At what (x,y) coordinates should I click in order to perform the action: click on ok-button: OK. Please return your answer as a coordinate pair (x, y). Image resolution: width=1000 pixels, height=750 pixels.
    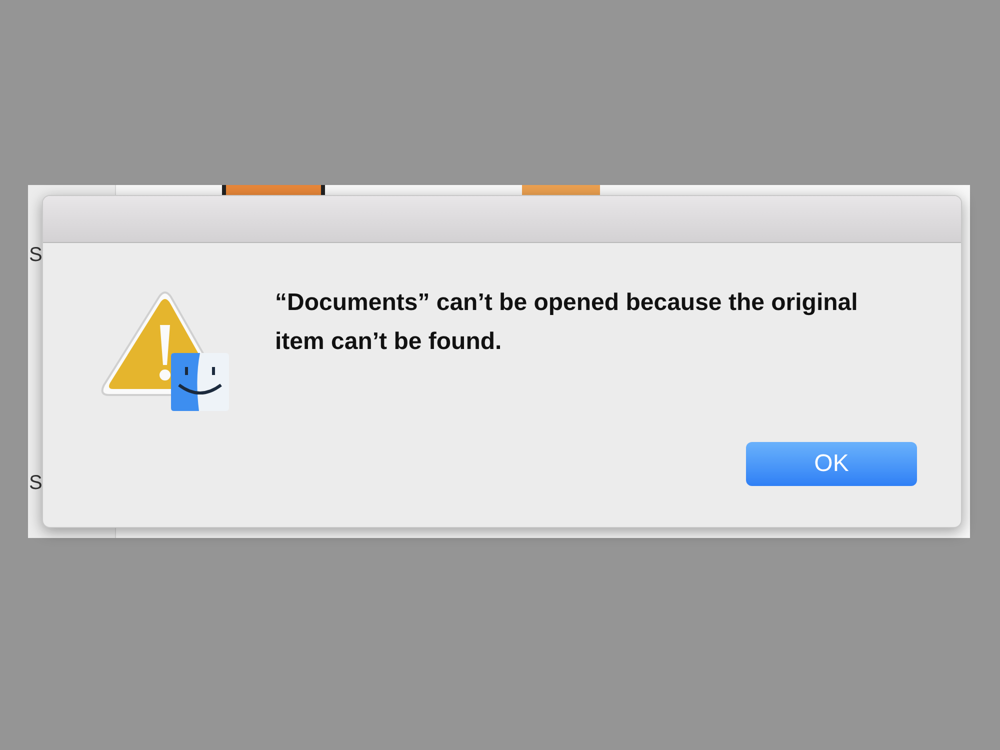
    Looking at the image, I should click on (831, 464).